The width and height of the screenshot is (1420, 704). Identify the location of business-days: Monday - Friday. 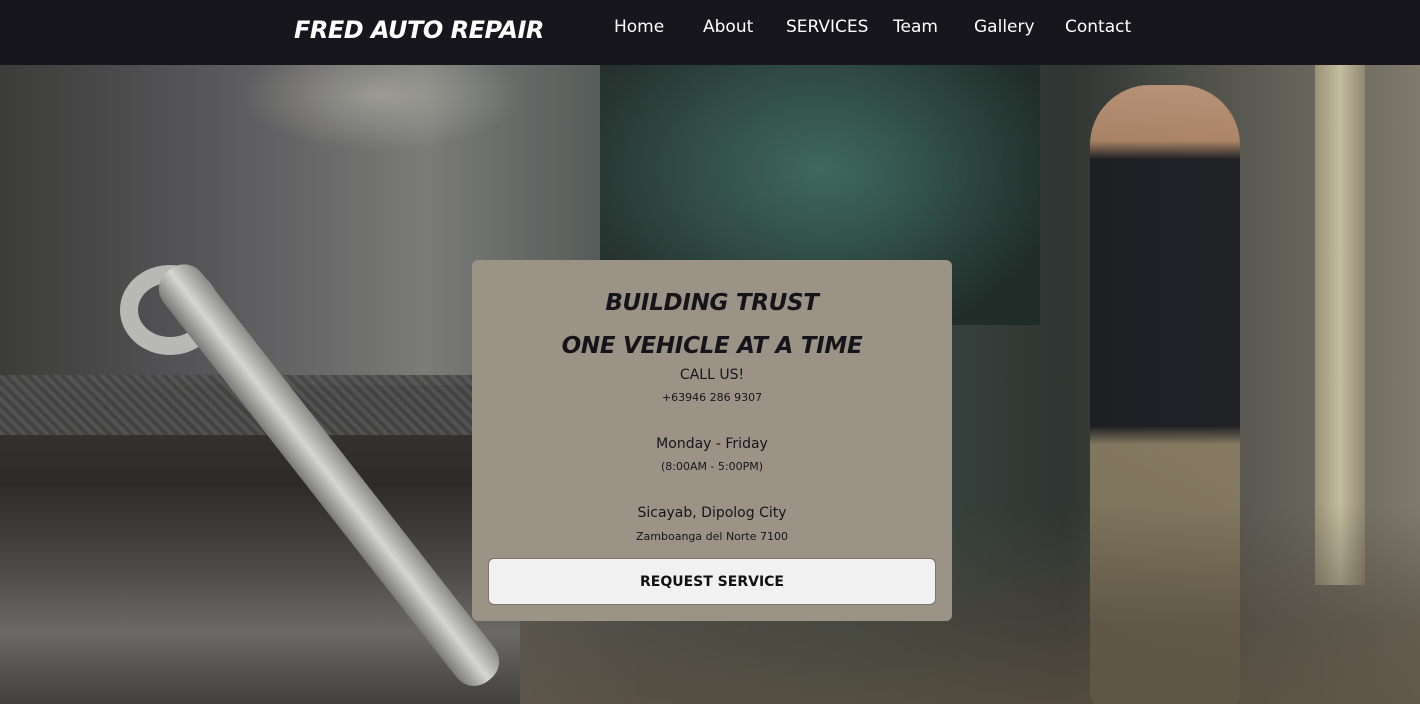
(712, 444).